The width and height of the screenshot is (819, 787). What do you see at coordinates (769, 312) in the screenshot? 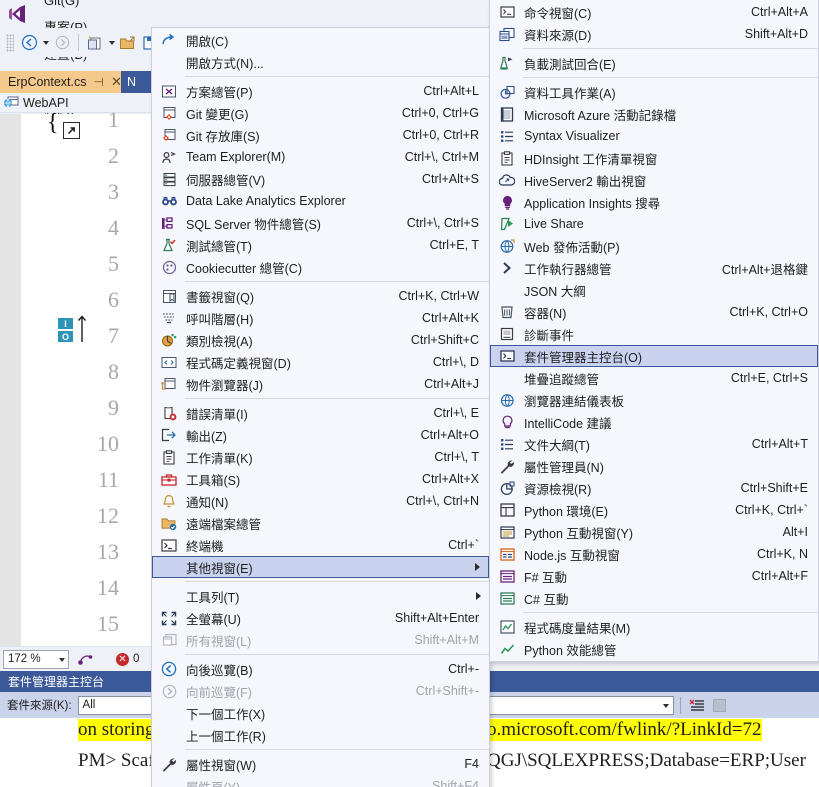
I see `menu-item-shortcut: Ctrl+K, Ctrl+O` at bounding box center [769, 312].